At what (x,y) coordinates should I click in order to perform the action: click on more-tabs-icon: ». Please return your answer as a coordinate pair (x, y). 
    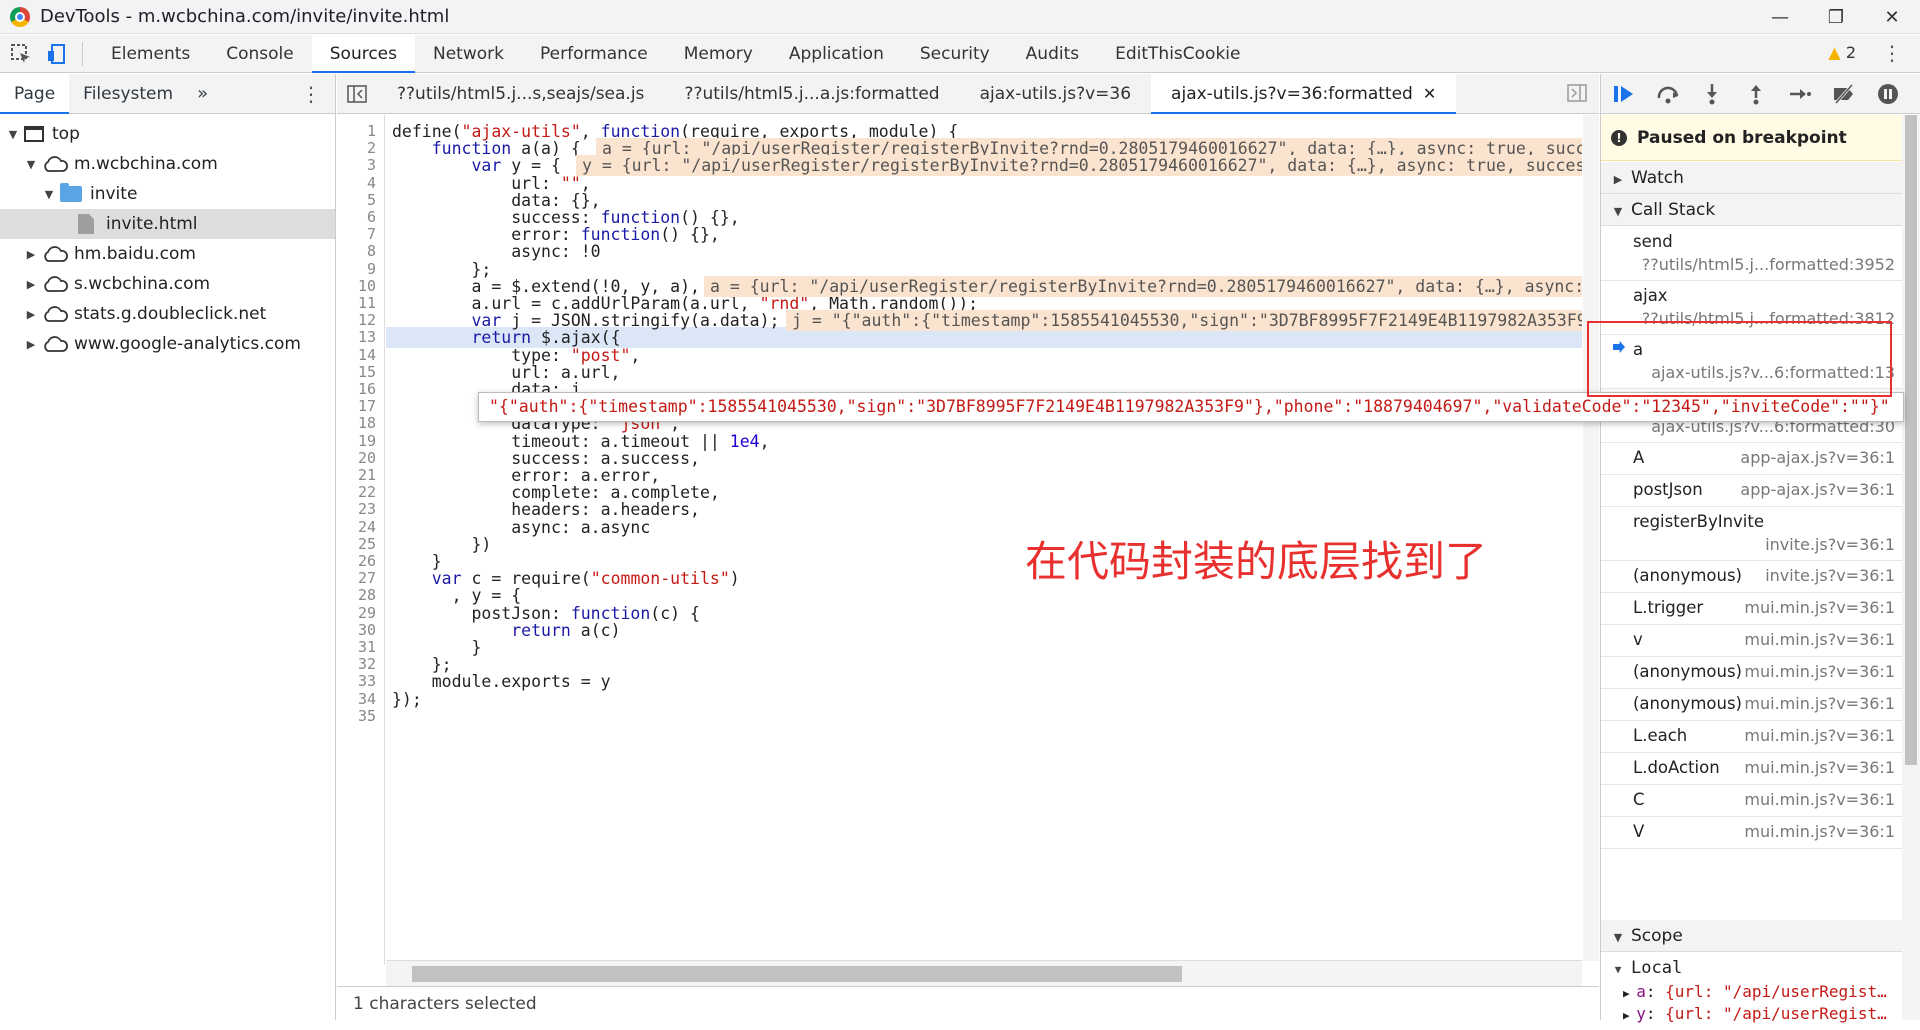
    Looking at the image, I should click on (202, 93).